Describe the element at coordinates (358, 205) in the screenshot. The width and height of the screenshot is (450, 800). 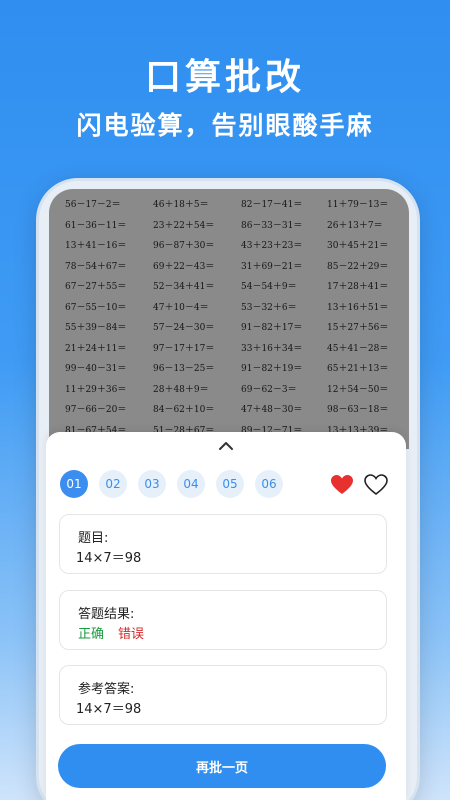
I see `worksheet-problem: 11＋79－13＝` at that location.